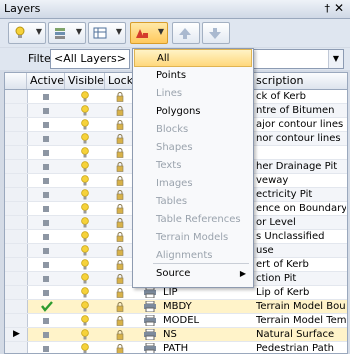  What do you see at coordinates (216, 33) in the screenshot?
I see `move-down-button` at bounding box center [216, 33].